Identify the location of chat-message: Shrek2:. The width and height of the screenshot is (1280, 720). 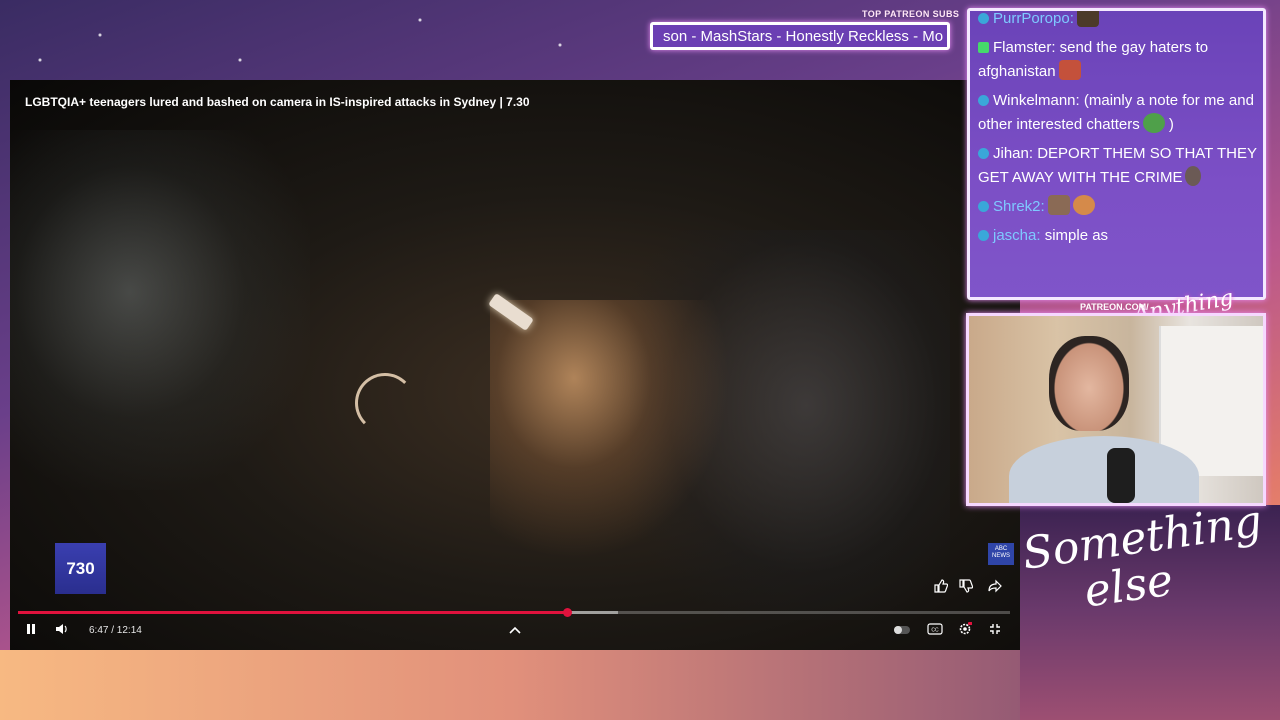
(1120, 207).